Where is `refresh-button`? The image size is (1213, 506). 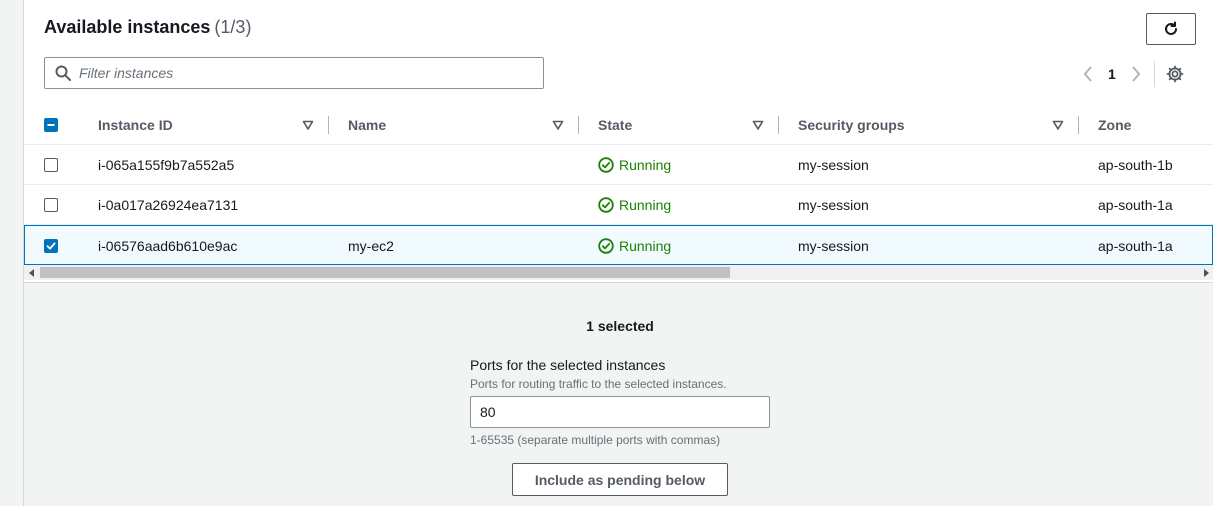
refresh-button is located at coordinates (1171, 29).